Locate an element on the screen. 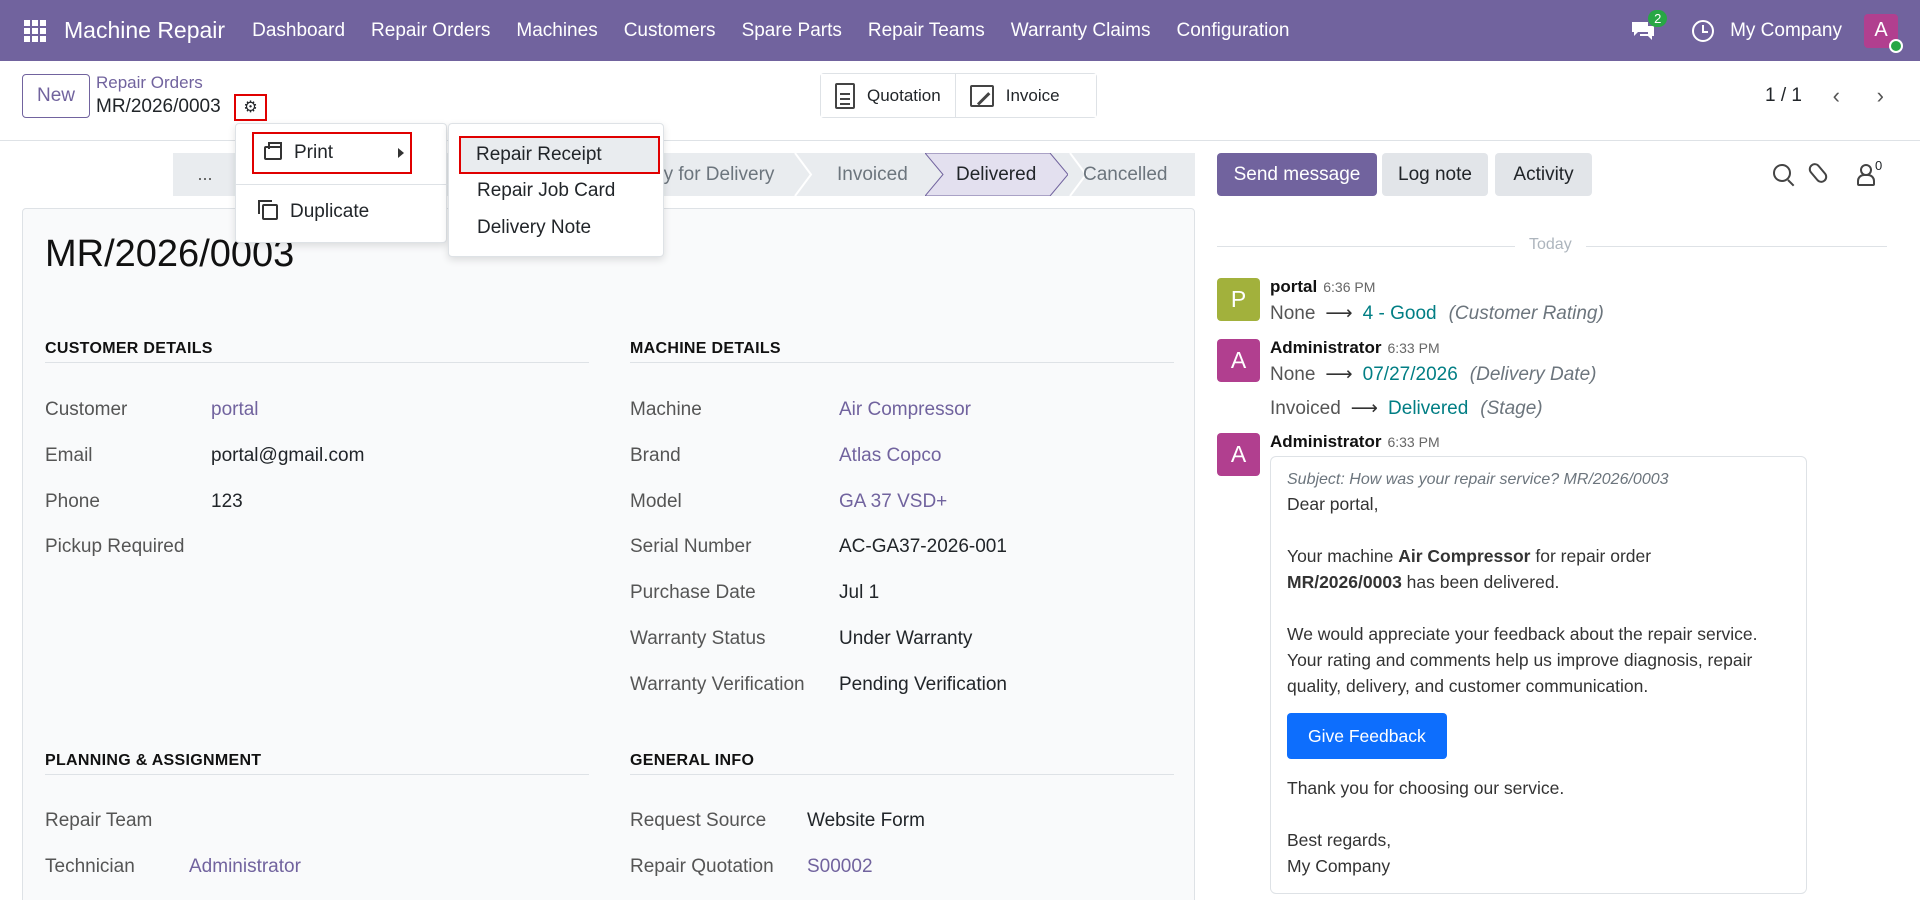 The width and height of the screenshot is (1920, 900). stage-invoiced: Invoiced is located at coordinates (872, 174).